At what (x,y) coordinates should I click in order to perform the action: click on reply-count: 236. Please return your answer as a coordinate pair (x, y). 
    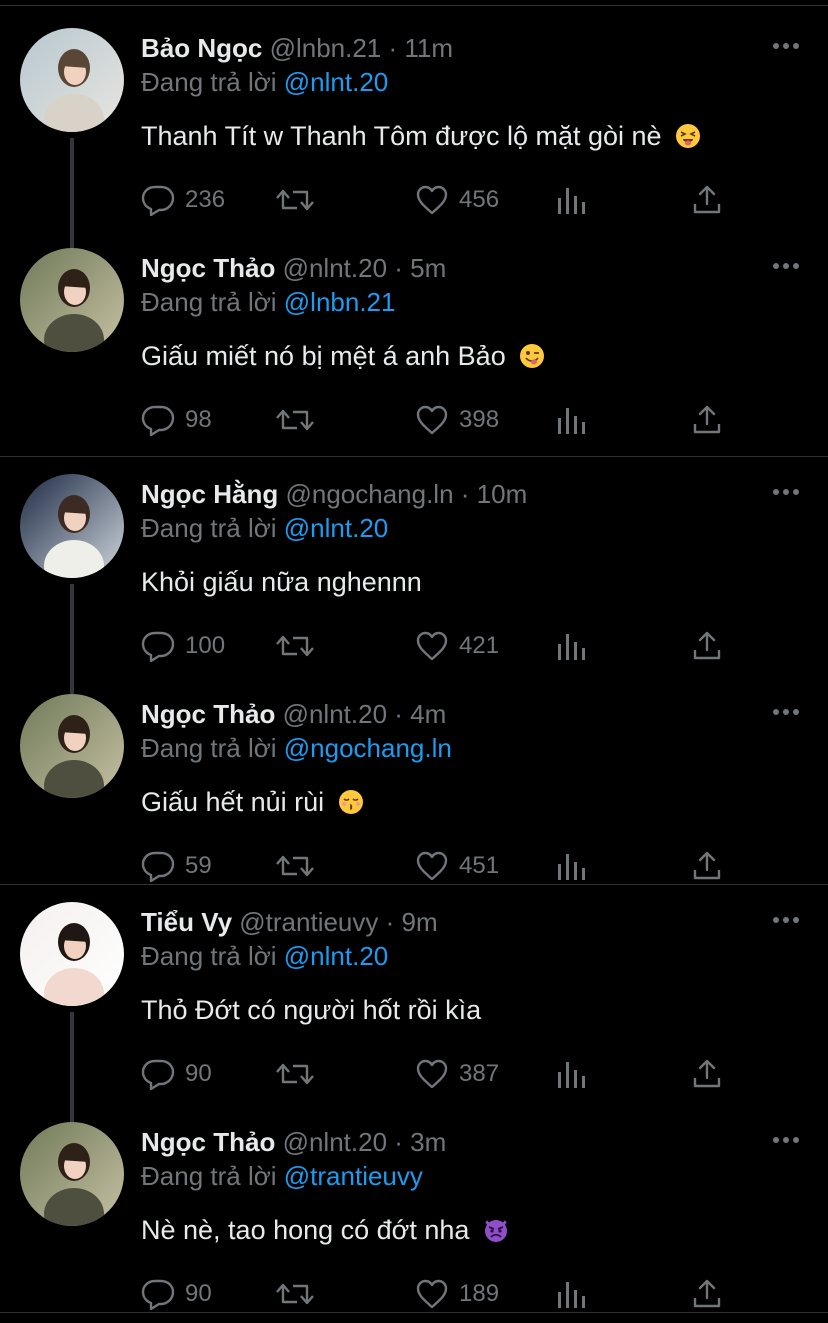
    Looking at the image, I should click on (205, 199).